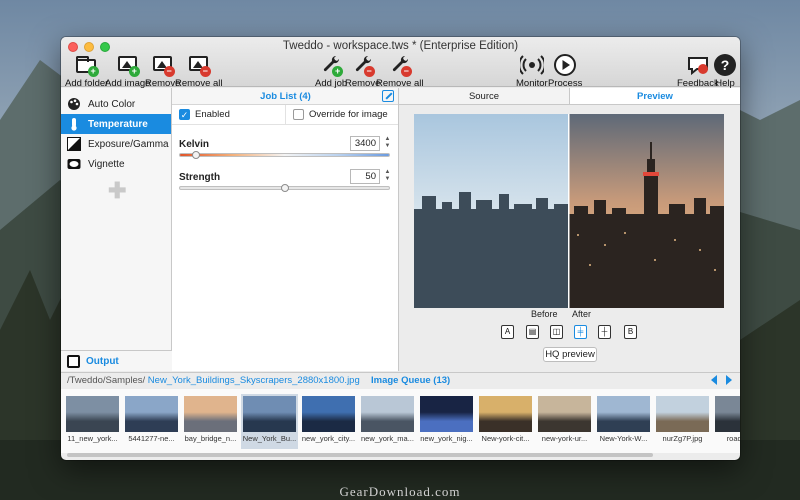  I want to click on output-button: Output, so click(116, 360).